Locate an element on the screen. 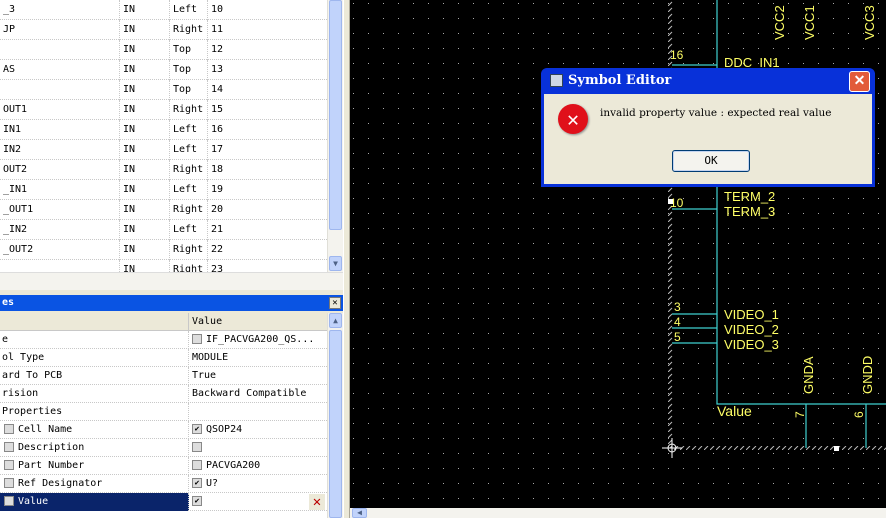 This screenshot has height=518, width=886. splitter is located at coordinates (346, 259).